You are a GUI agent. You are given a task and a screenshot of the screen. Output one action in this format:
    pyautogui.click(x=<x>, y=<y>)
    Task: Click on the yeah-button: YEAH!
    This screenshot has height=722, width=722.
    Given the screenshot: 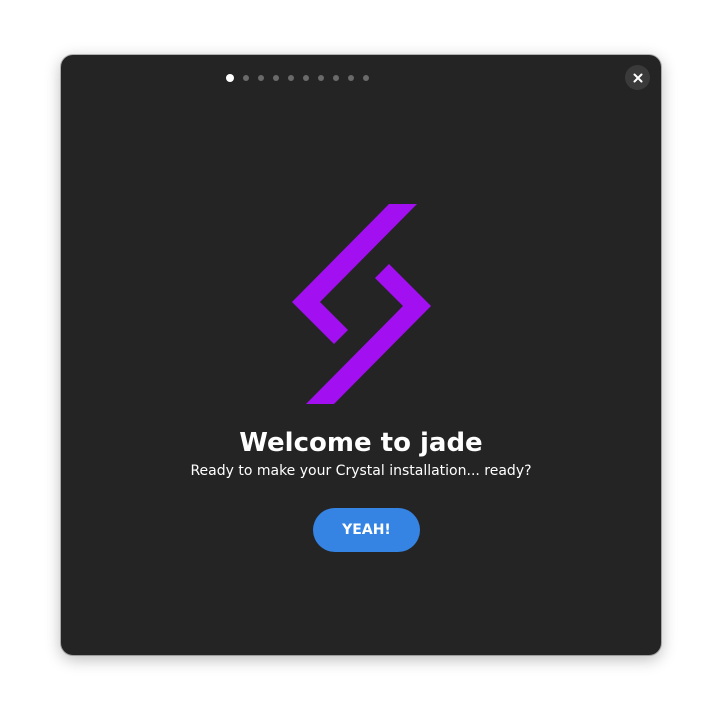 What is the action you would take?
    pyautogui.click(x=366, y=530)
    